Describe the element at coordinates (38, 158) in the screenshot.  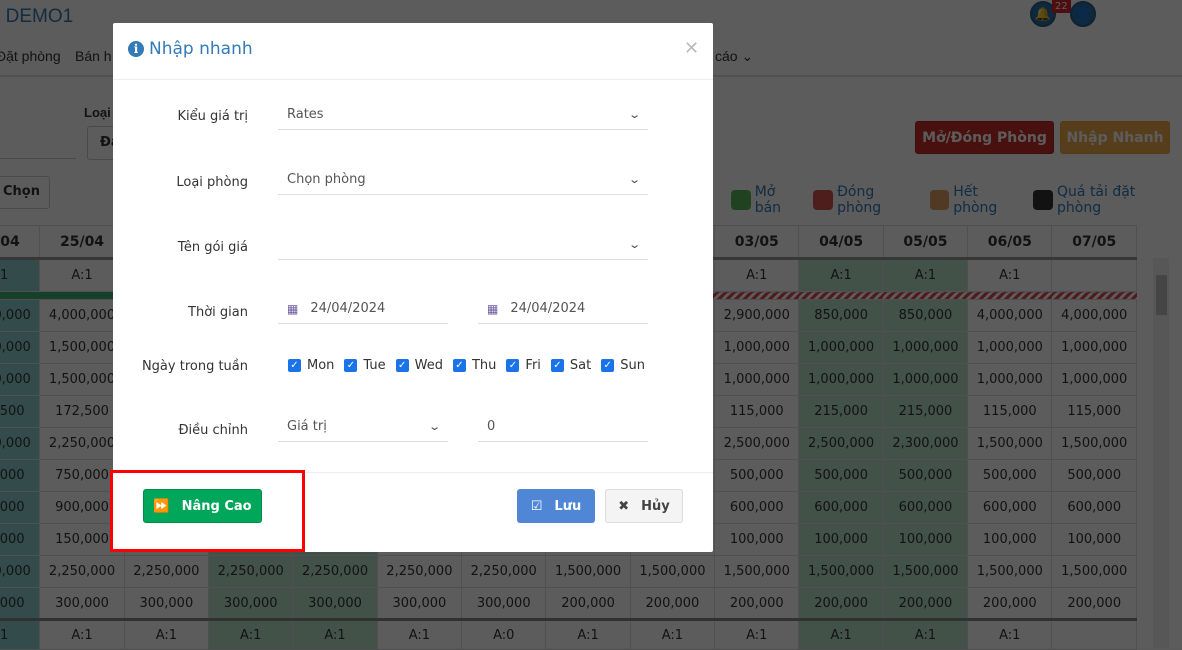
I see `filter-input` at that location.